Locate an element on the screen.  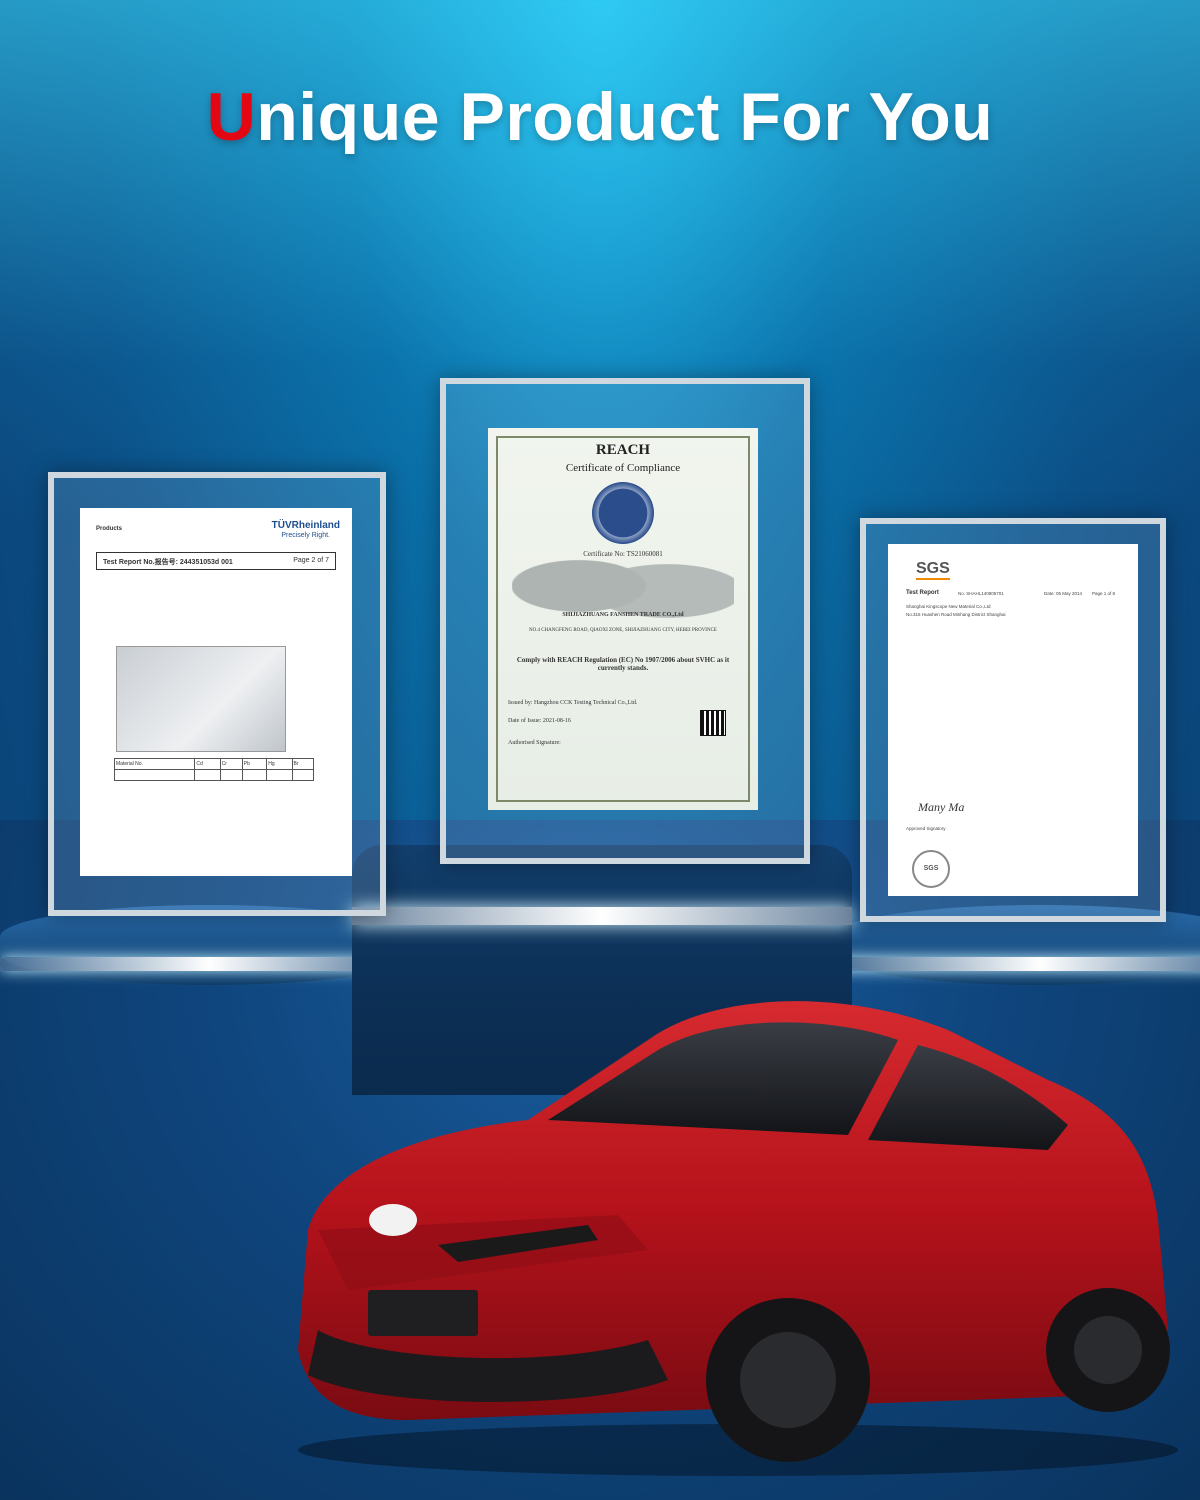
tuv-col-hg: Hg is located at coordinates (279, 764).